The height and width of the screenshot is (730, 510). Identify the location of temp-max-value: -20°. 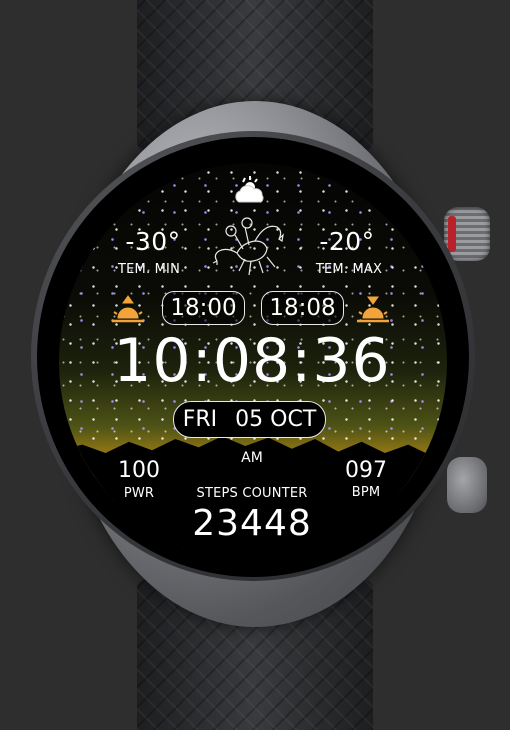
(347, 241).